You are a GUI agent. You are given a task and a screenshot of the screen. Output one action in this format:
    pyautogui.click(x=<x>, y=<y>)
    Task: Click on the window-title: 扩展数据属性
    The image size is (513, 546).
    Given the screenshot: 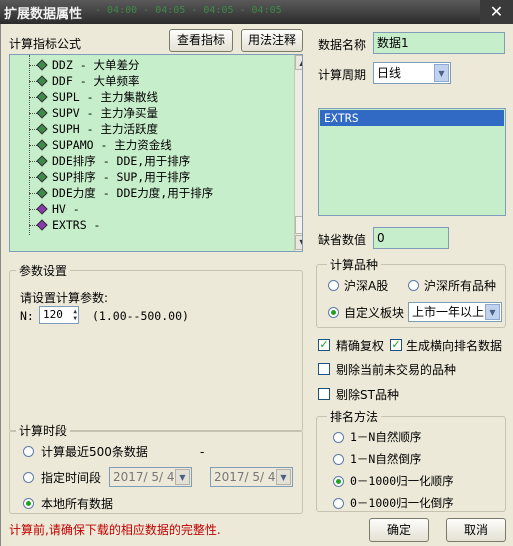 What is the action you would take?
    pyautogui.click(x=43, y=14)
    